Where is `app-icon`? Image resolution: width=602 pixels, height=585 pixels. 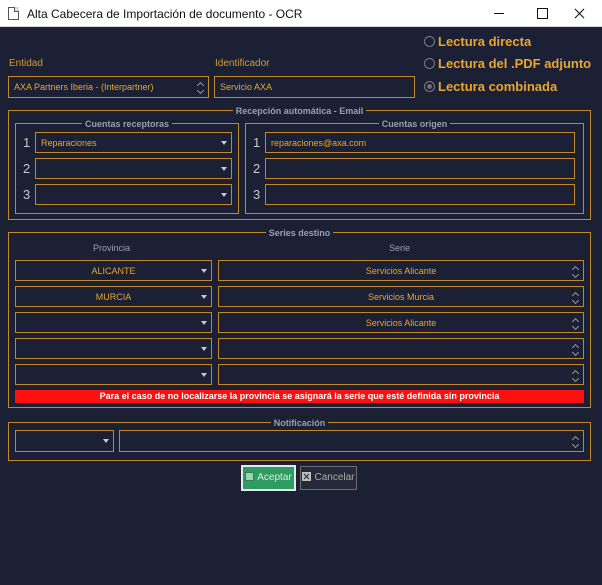
app-icon is located at coordinates (13, 13).